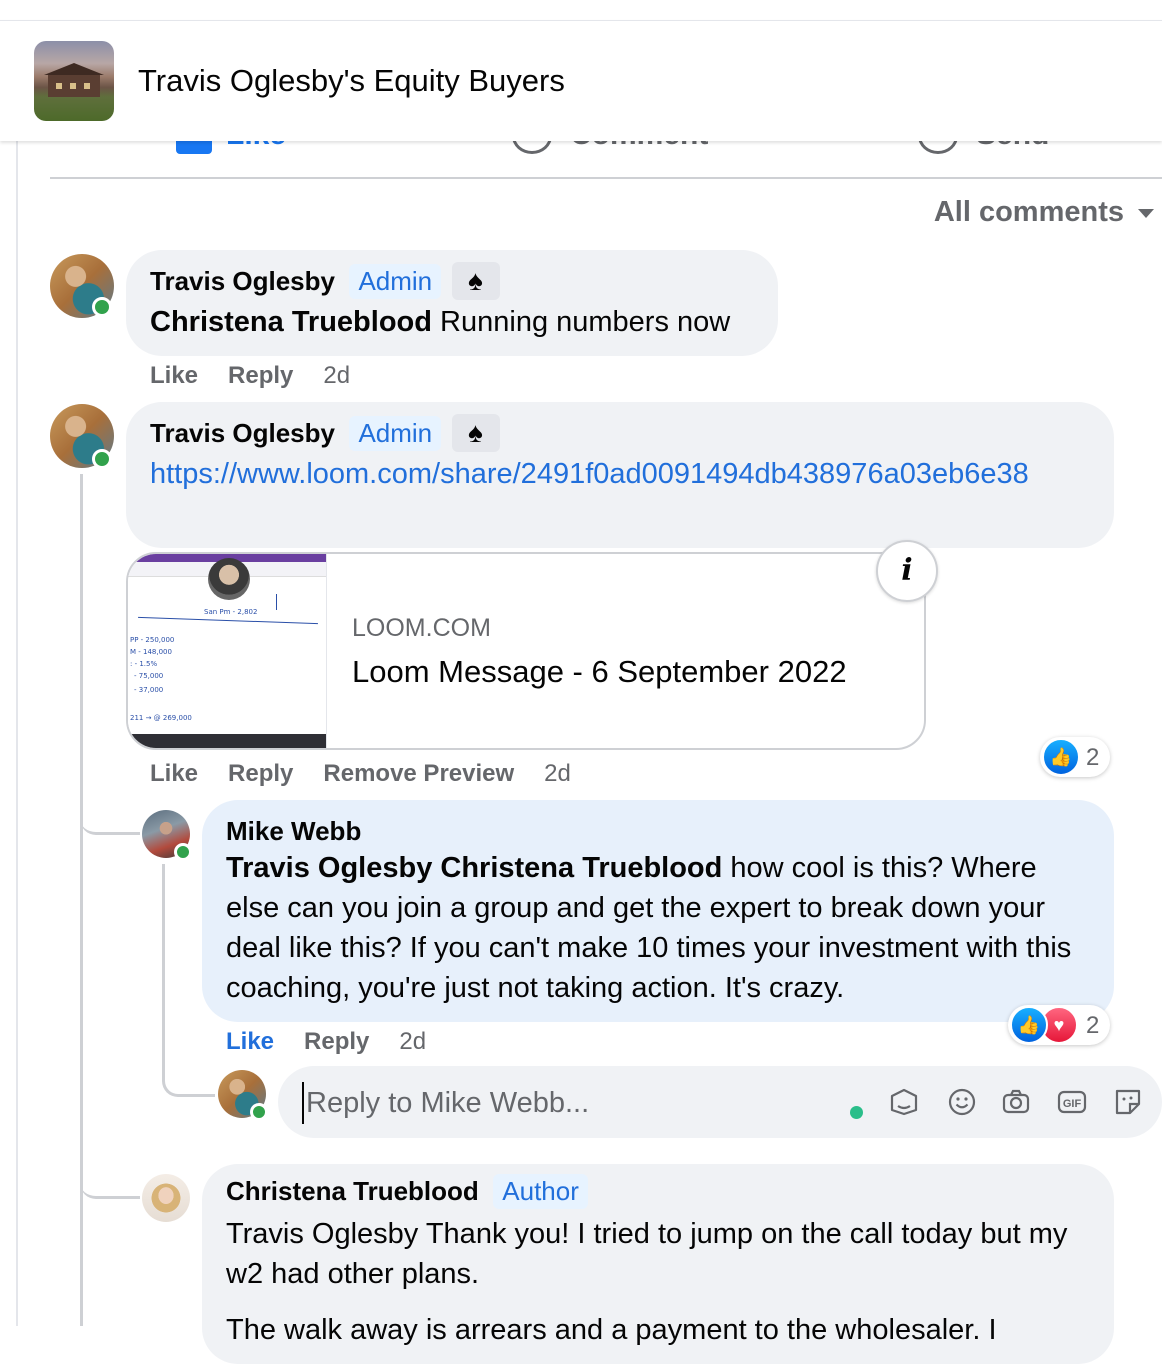 Image resolution: width=1162 pixels, height=1364 pixels. I want to click on sticker-icon, so click(1128, 1102).